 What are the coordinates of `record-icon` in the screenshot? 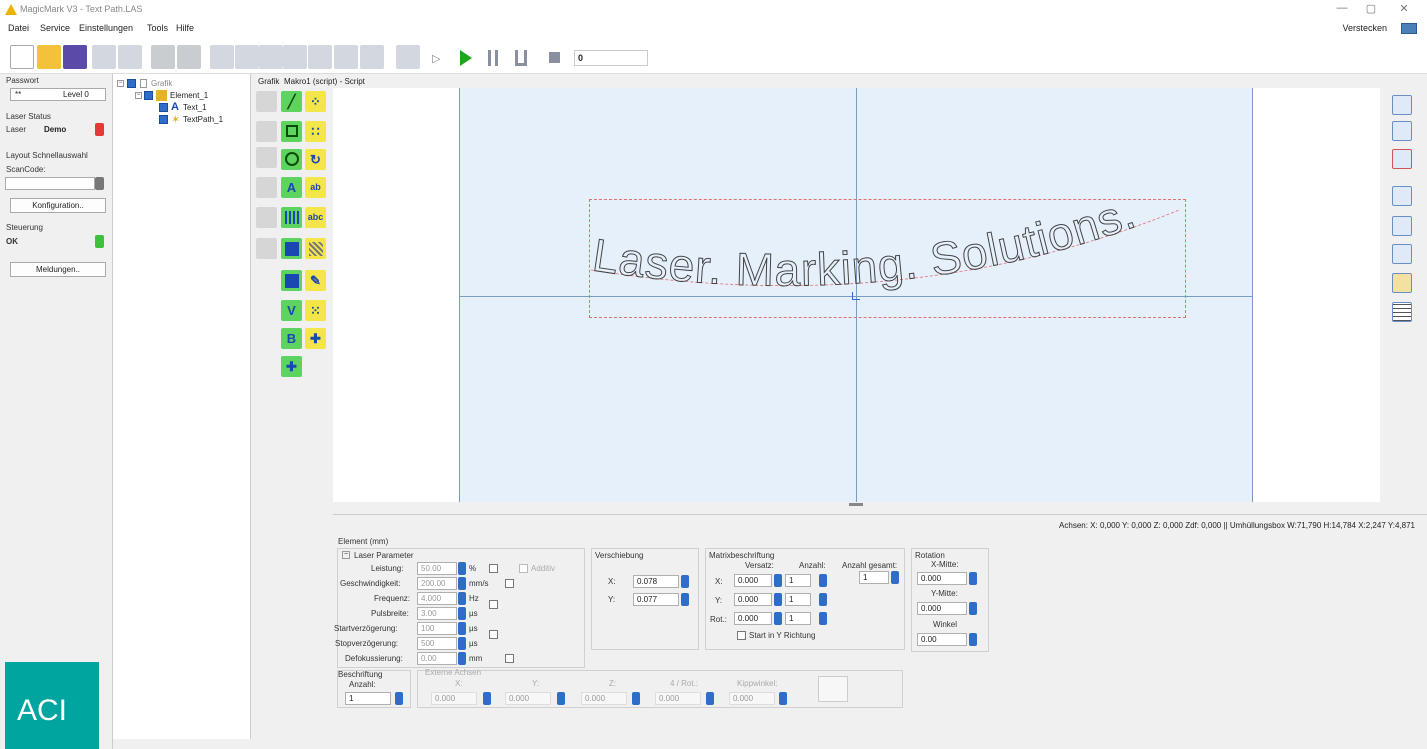 It's located at (189, 57).